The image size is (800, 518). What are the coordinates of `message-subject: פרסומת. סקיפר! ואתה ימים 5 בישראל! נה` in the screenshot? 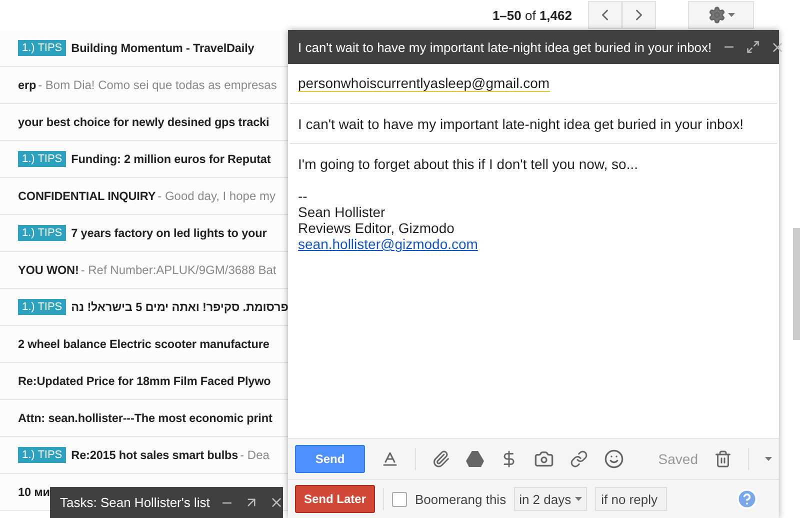 It's located at (179, 307).